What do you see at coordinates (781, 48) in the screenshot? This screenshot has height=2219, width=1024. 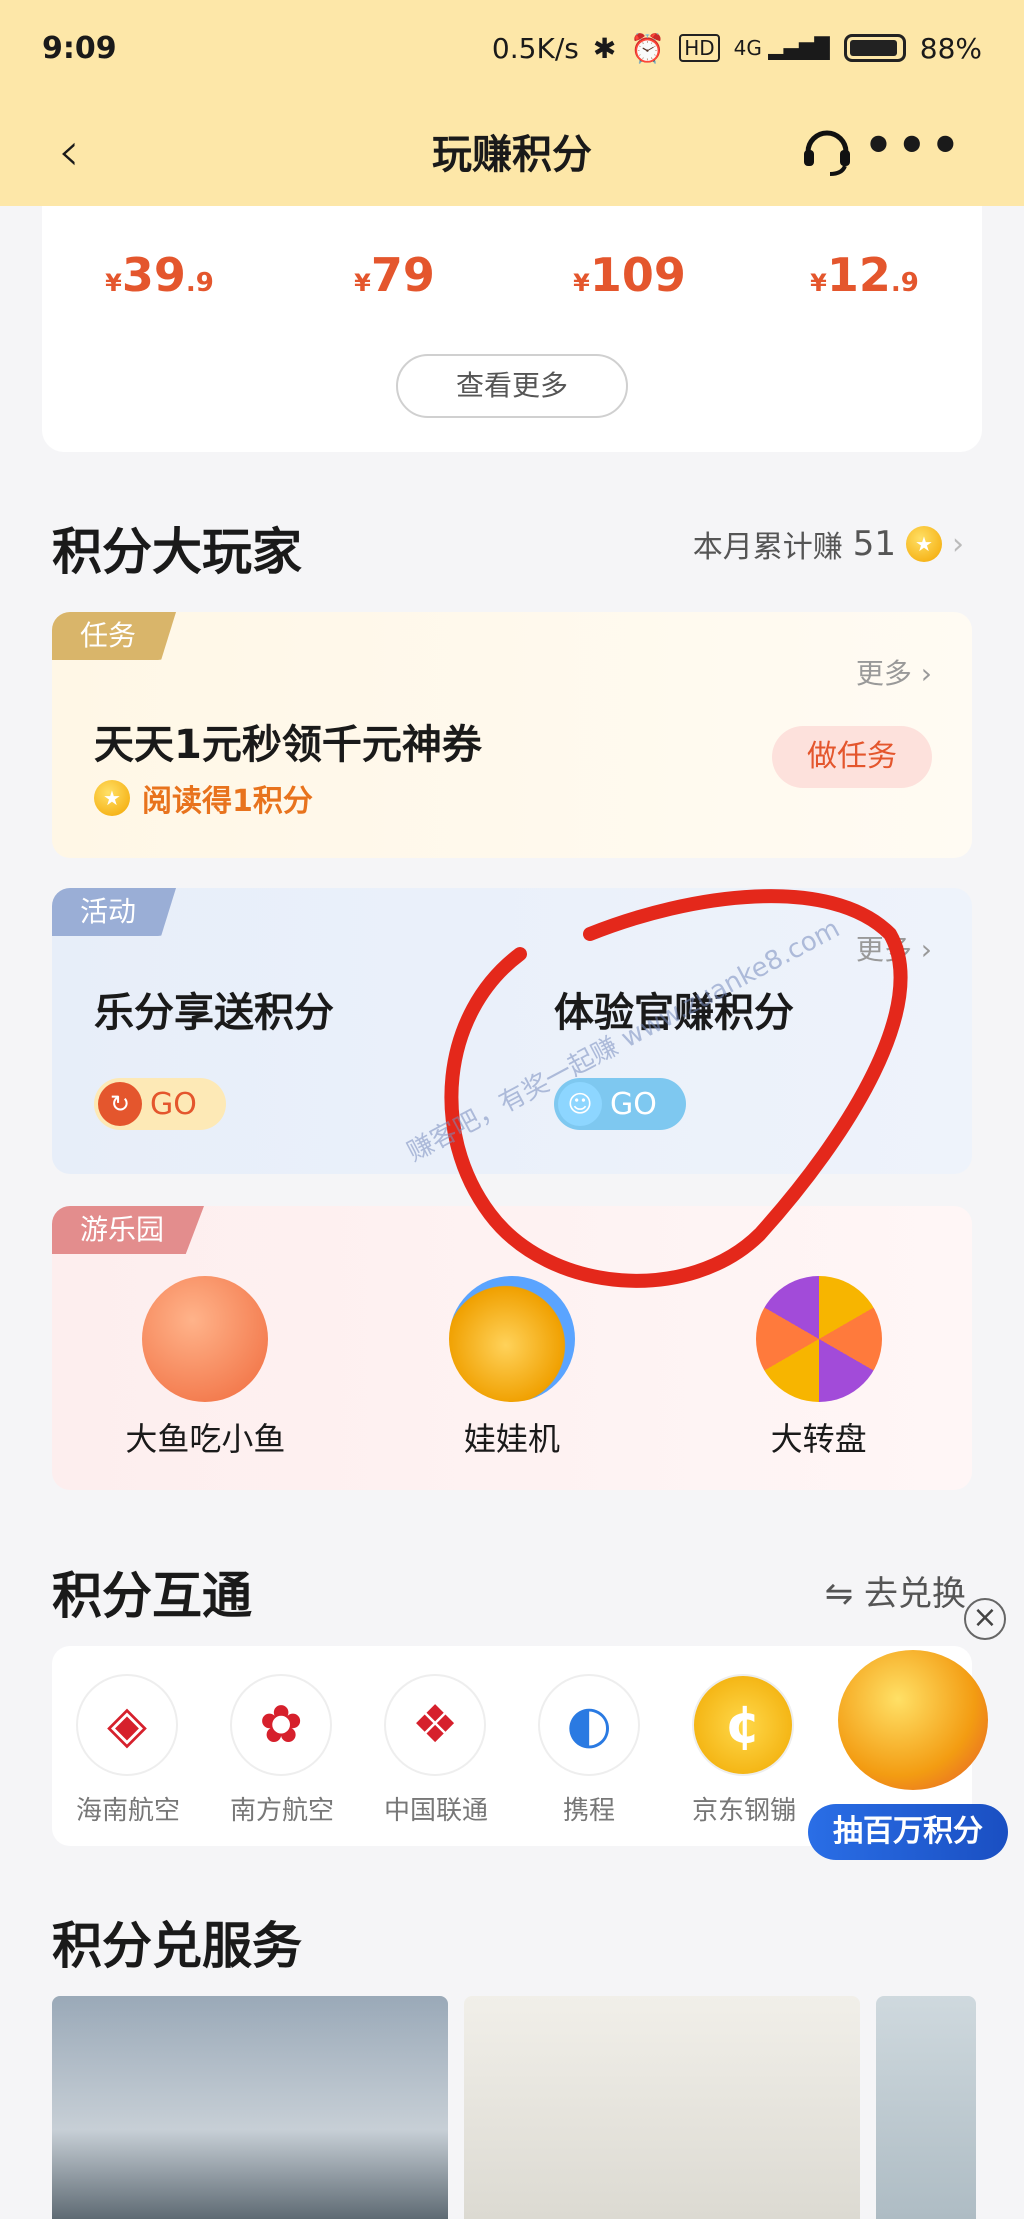 I see `signal-icon: 4G ▂▄▆█` at bounding box center [781, 48].